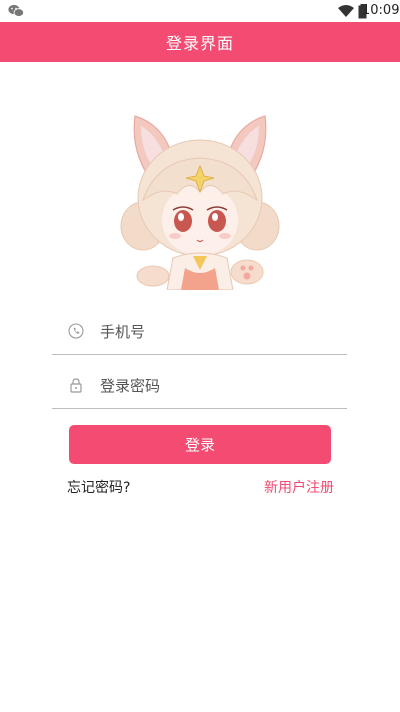  What do you see at coordinates (16, 10) in the screenshot?
I see `wechat-icon` at bounding box center [16, 10].